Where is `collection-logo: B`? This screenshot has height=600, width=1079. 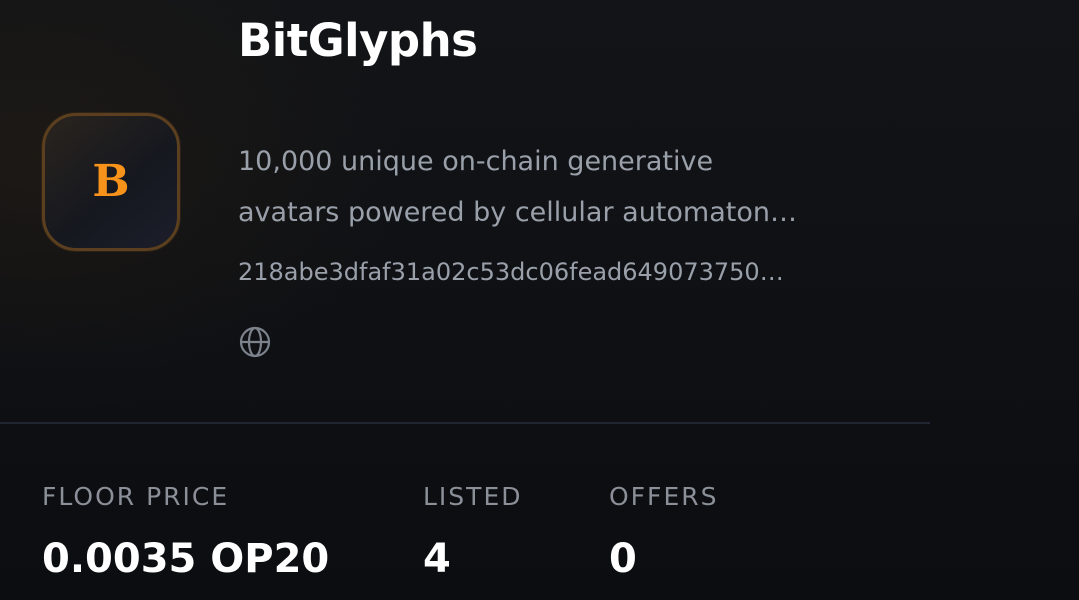 collection-logo: B is located at coordinates (111, 182).